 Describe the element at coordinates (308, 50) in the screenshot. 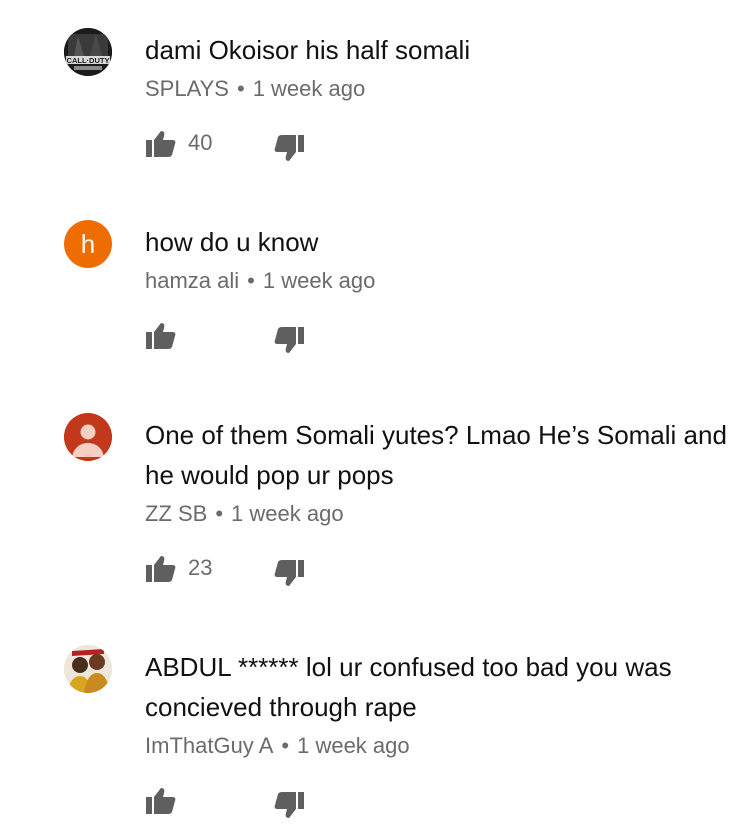

I see `comment-text: dami Okoisor his half somali` at that location.